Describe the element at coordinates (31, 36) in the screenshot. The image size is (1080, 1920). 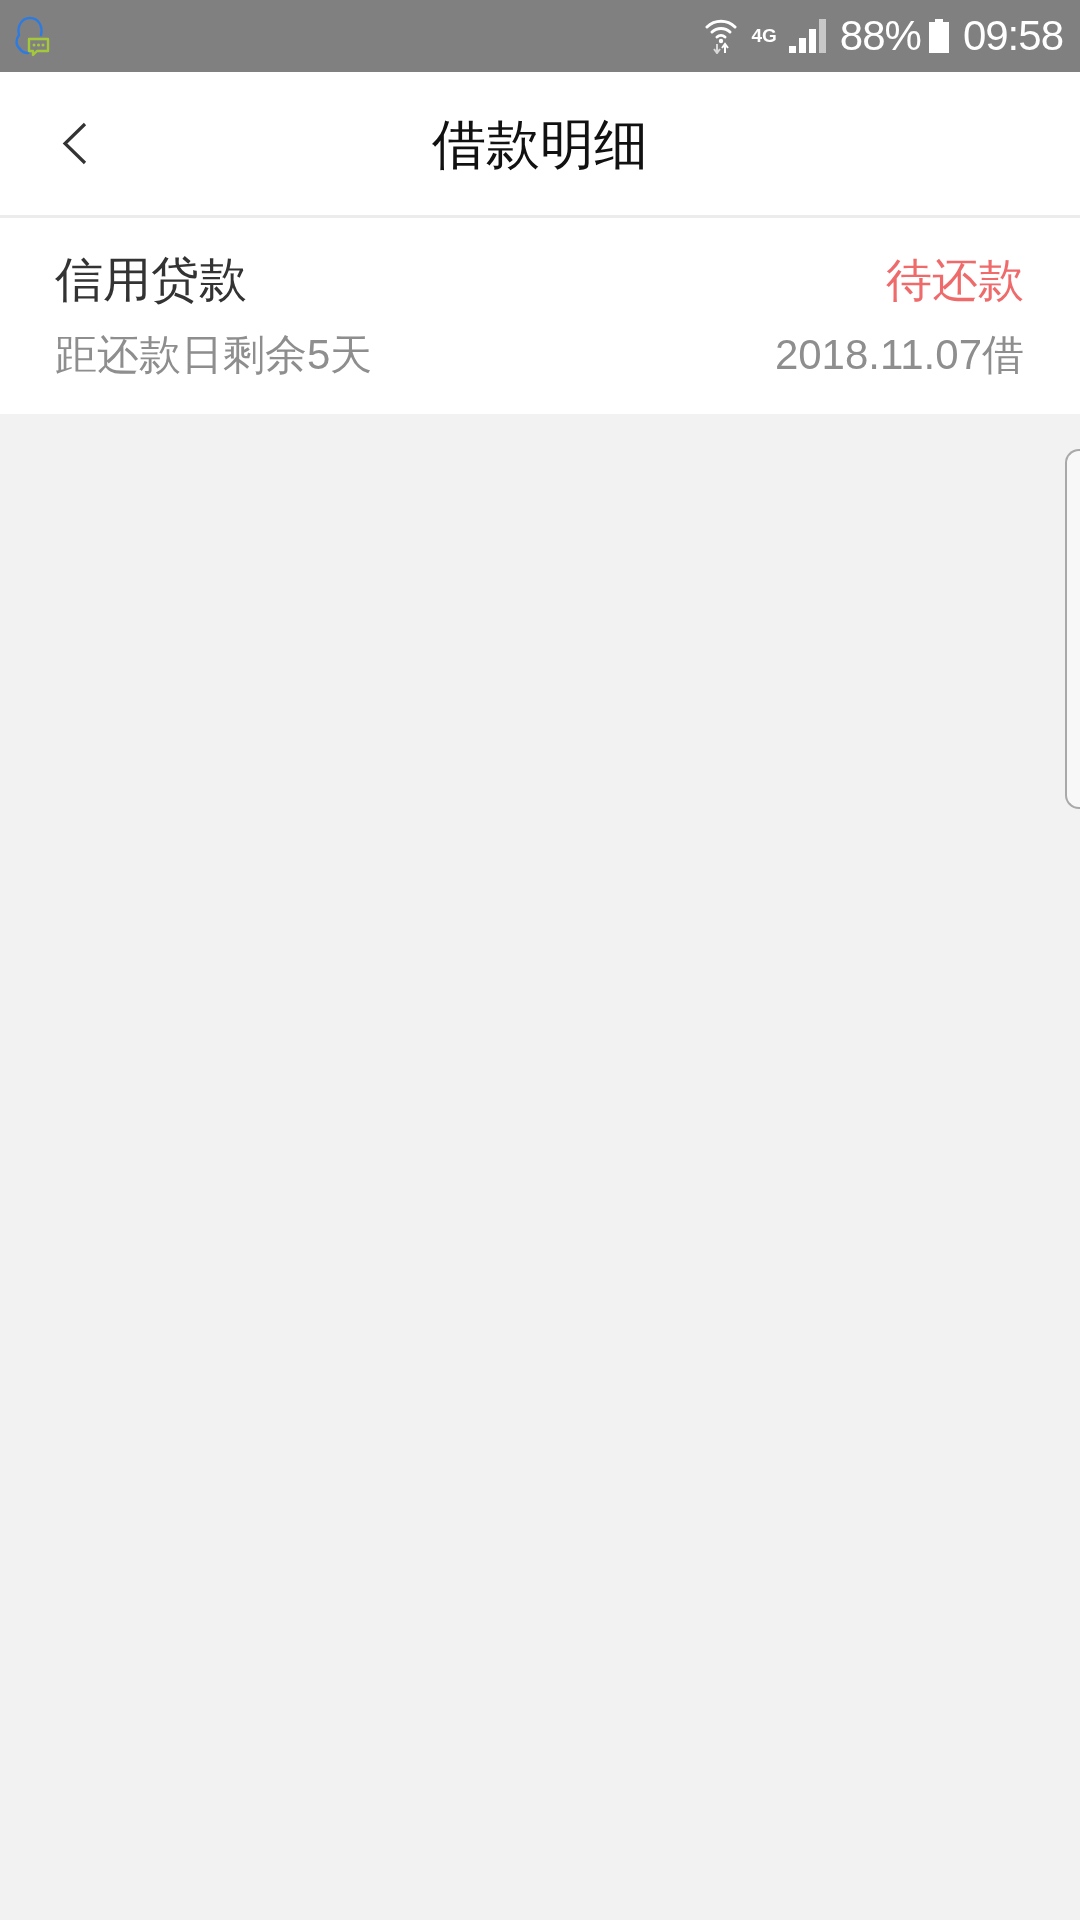
I see `silhouette-chat-icon` at that location.